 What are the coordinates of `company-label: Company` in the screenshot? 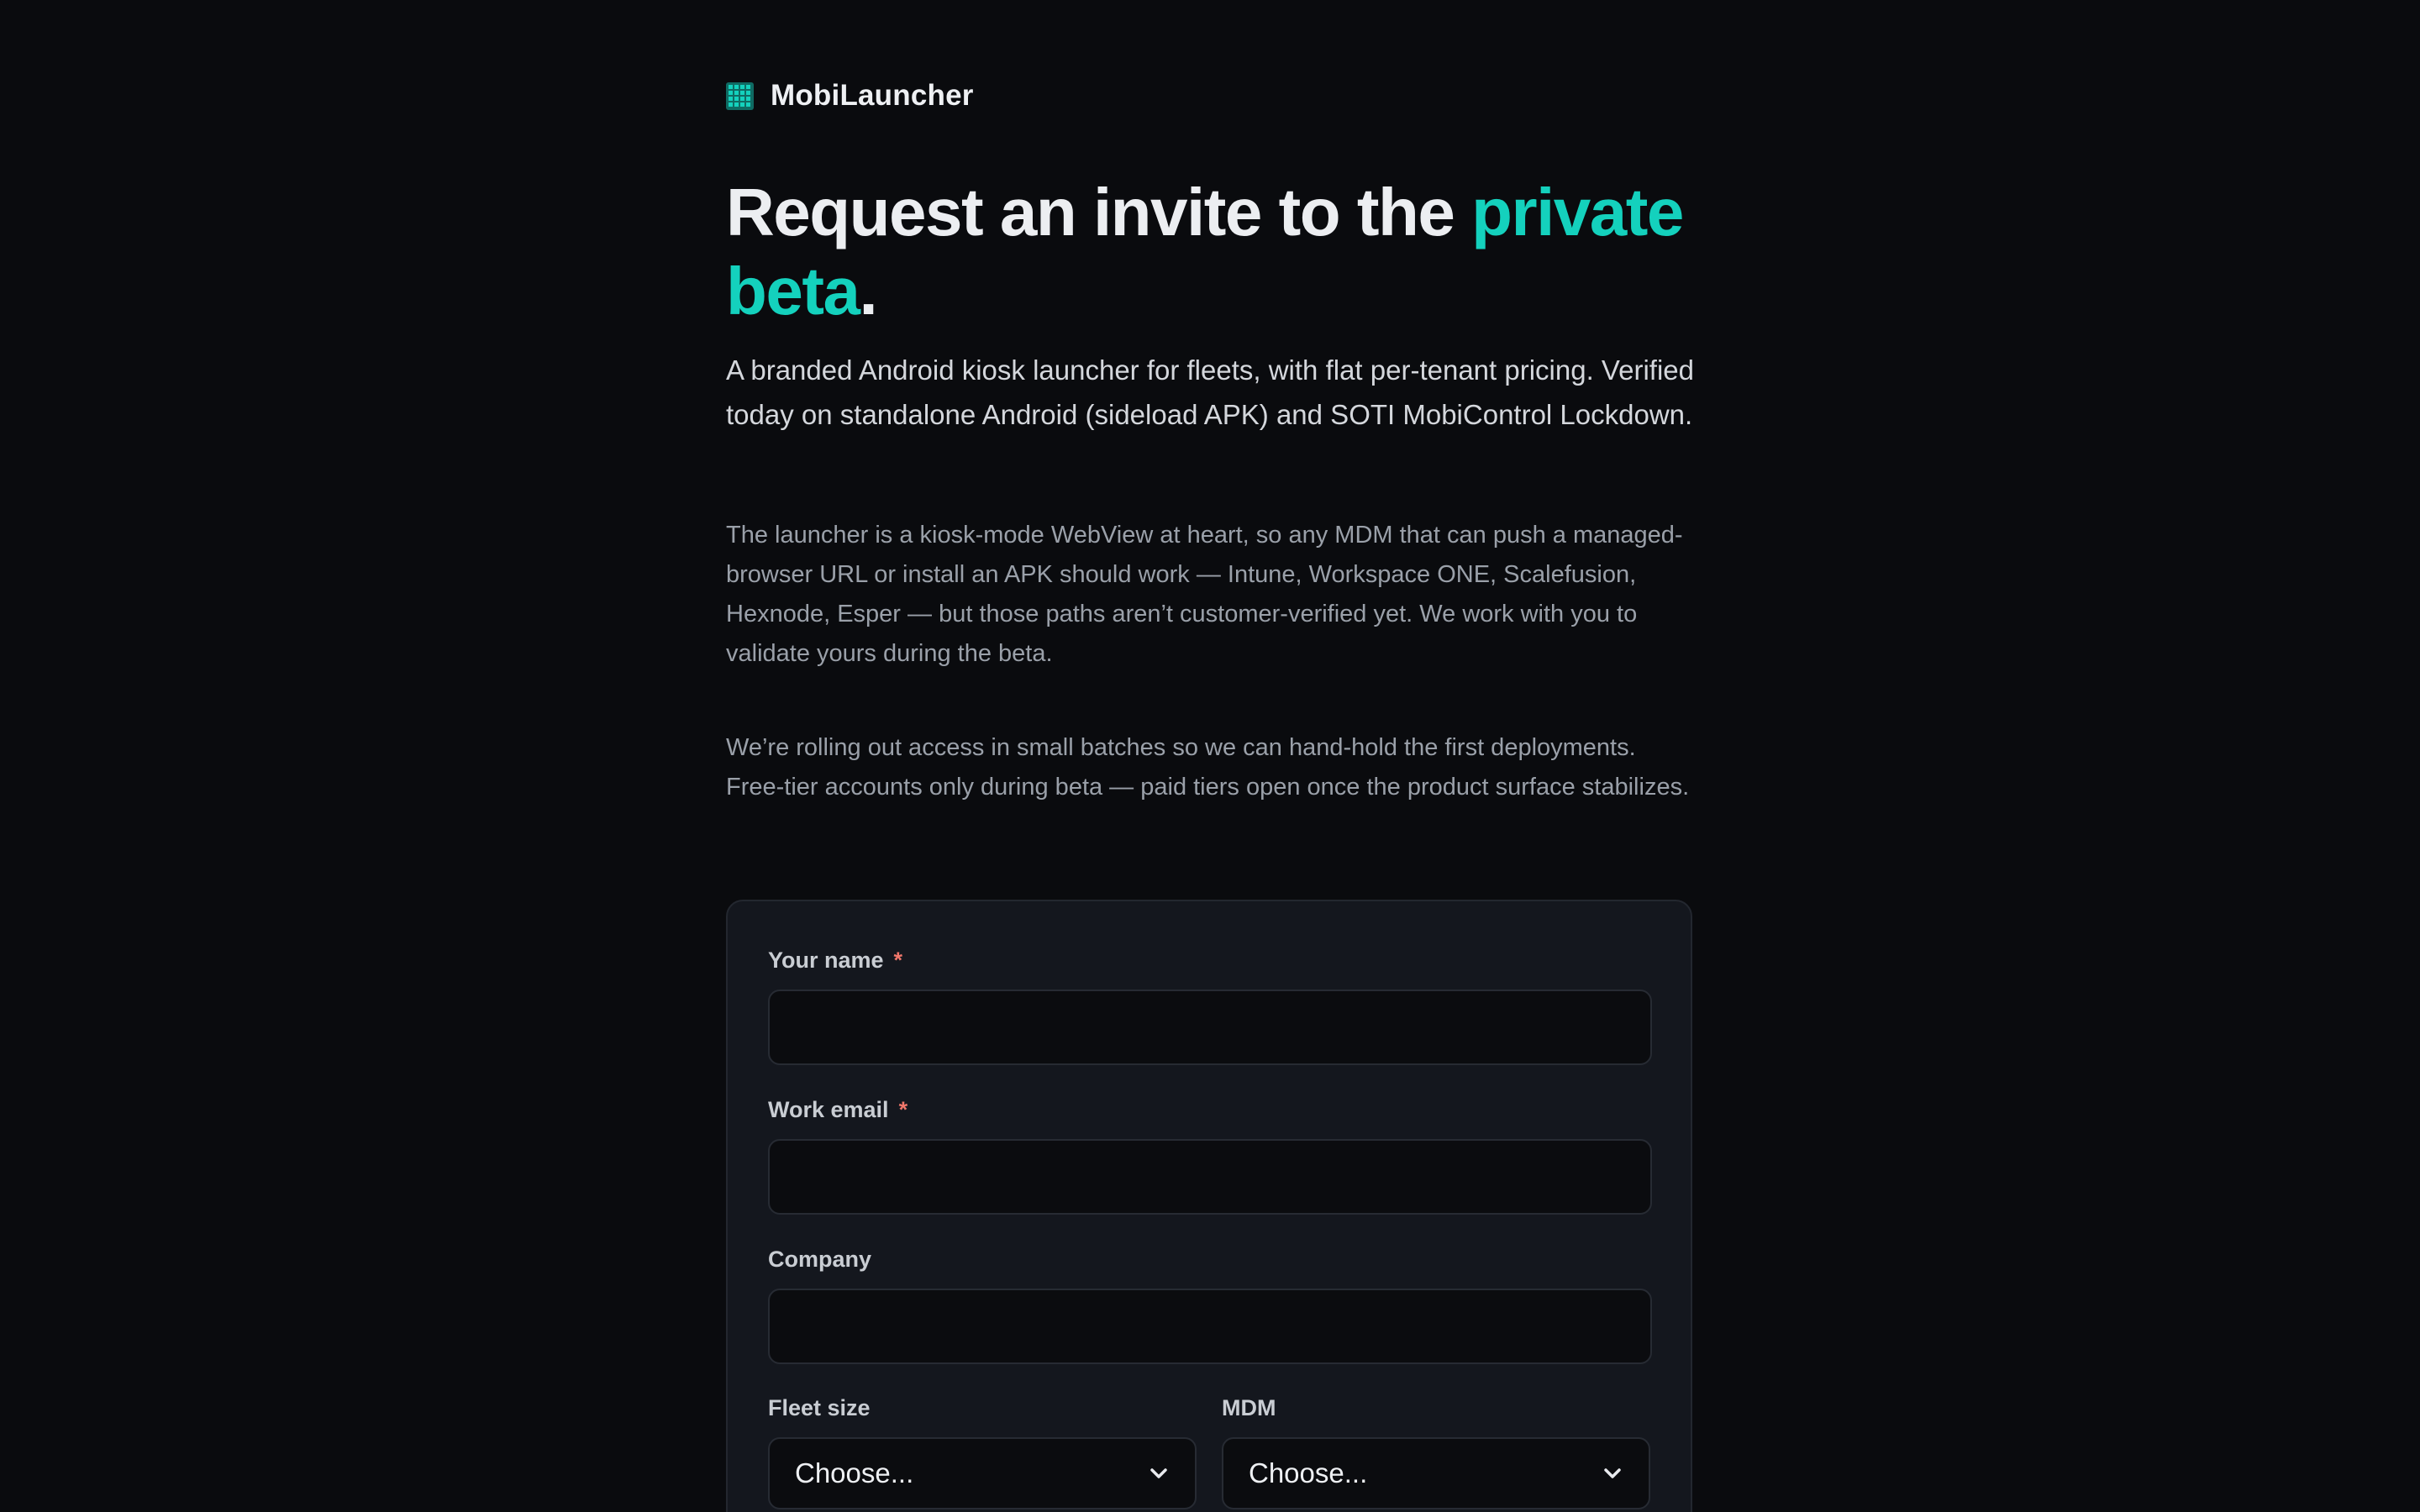 It's located at (820, 1259).